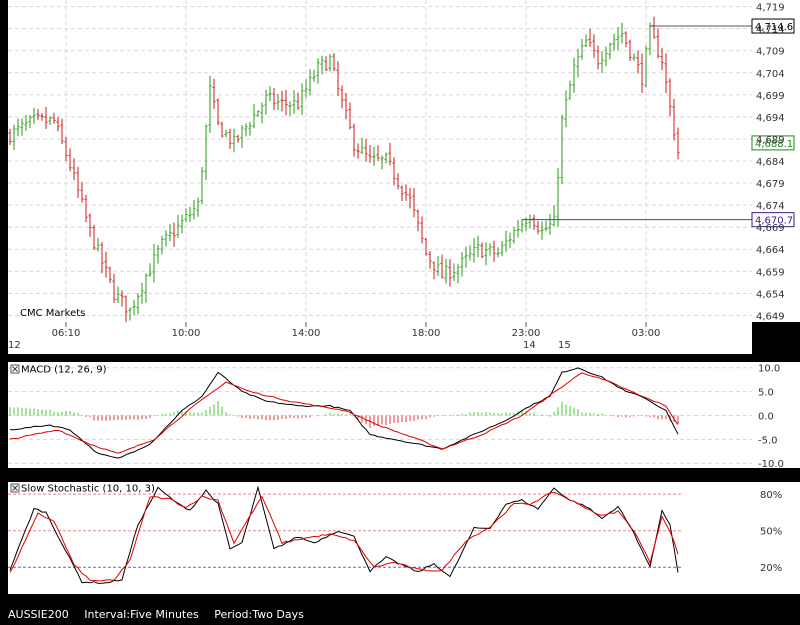 This screenshot has height=625, width=800. Describe the element at coordinates (38, 614) in the screenshot. I see `footer-symbol: AUSSIE200` at that location.